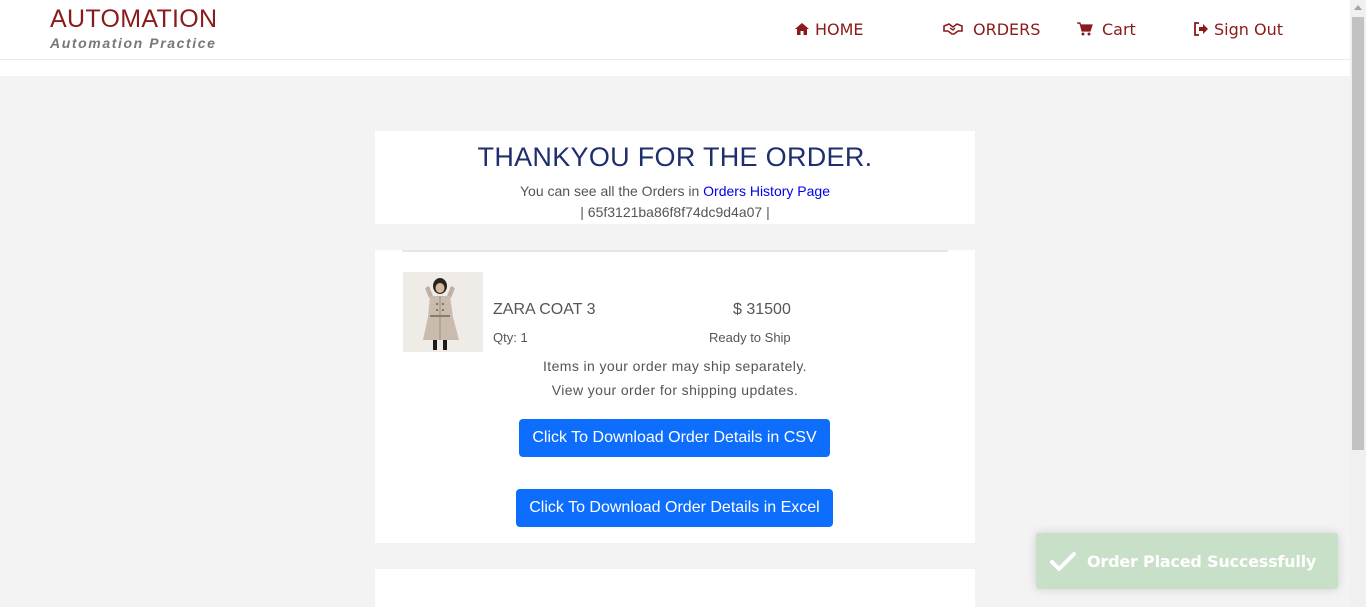 This screenshot has height=607, width=1366. I want to click on product-price: $ 31500, so click(762, 309).